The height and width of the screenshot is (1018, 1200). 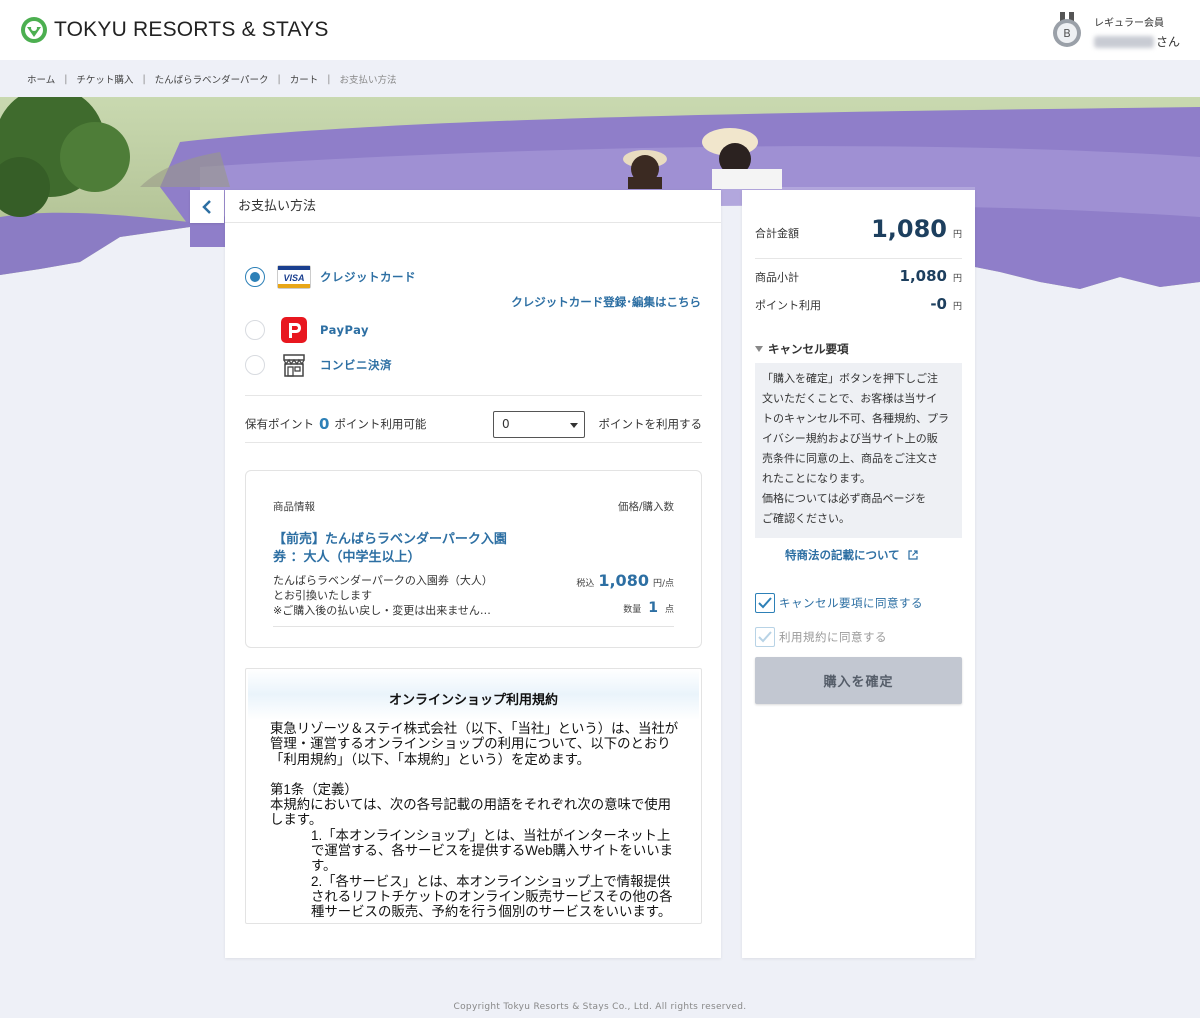 I want to click on convenience-store-icon, so click(x=294, y=365).